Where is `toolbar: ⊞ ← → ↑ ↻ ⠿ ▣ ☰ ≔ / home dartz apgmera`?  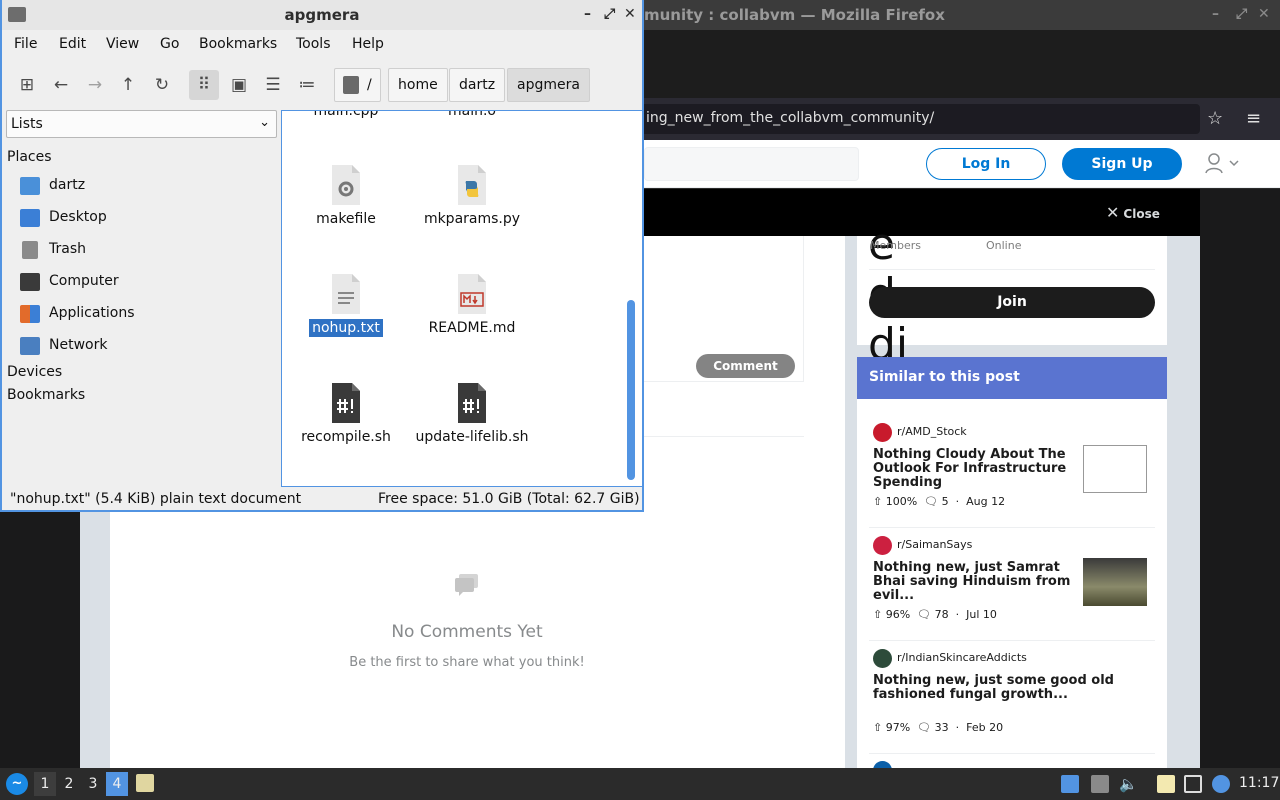
toolbar: ⊞ ← → ↑ ↻ ⠿ ▣ ☰ ≔ / home dartz apgmera is located at coordinates (322, 84).